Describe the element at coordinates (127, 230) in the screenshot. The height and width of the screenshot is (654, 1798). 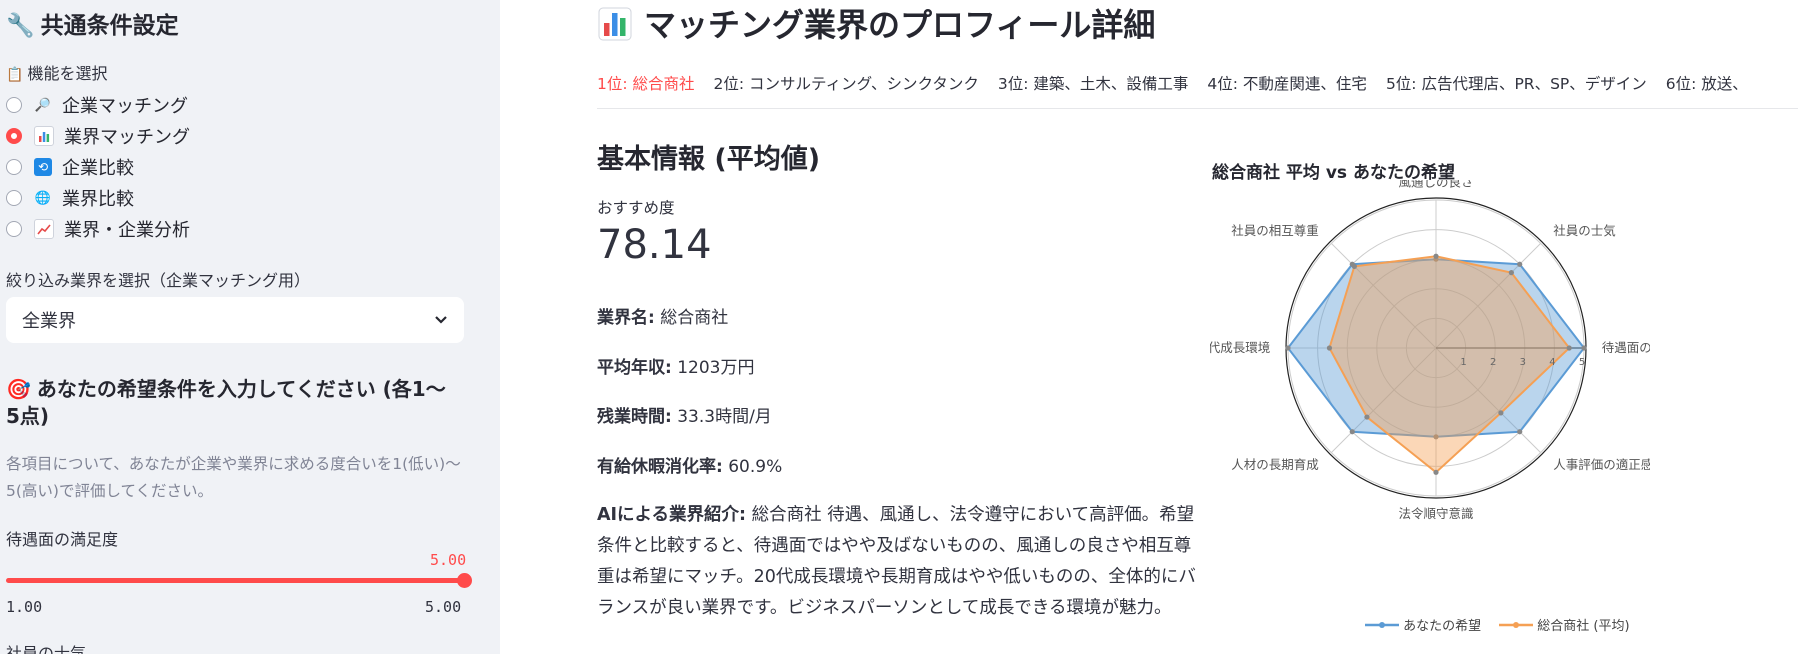
I see `radio-label: 業界・企業分析` at that location.